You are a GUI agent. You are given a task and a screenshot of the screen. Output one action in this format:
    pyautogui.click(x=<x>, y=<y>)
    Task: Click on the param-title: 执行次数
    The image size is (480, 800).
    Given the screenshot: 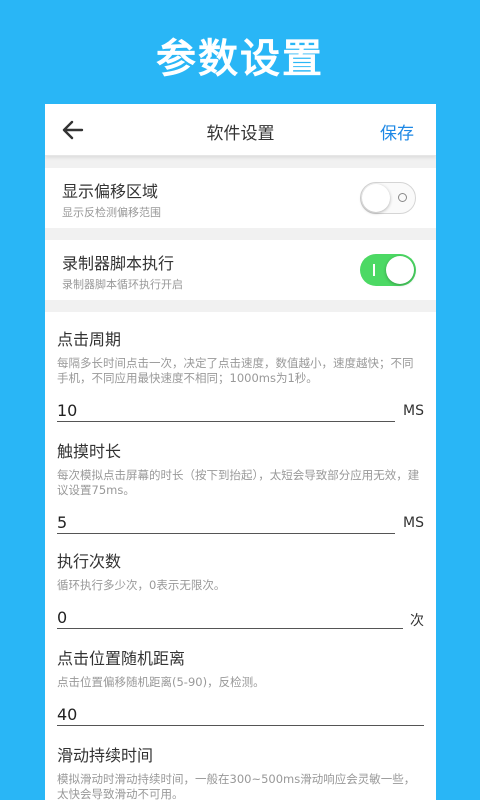 What is the action you would take?
    pyautogui.click(x=89, y=561)
    